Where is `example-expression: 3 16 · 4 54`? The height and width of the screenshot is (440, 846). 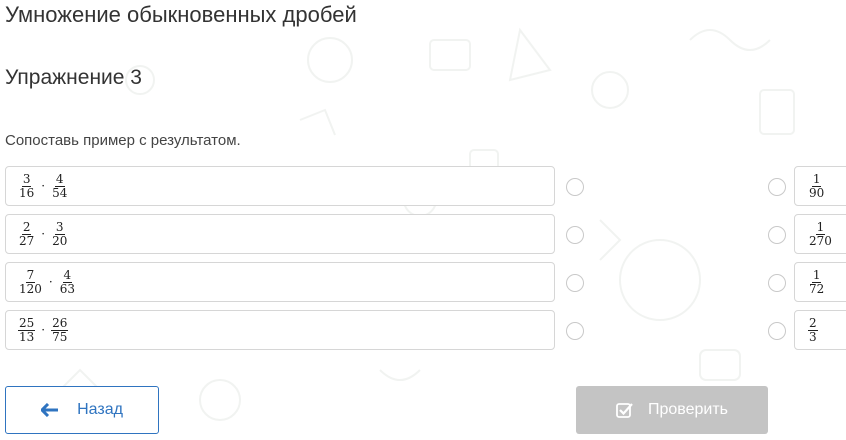 example-expression: 3 16 · 4 54 is located at coordinates (43, 185).